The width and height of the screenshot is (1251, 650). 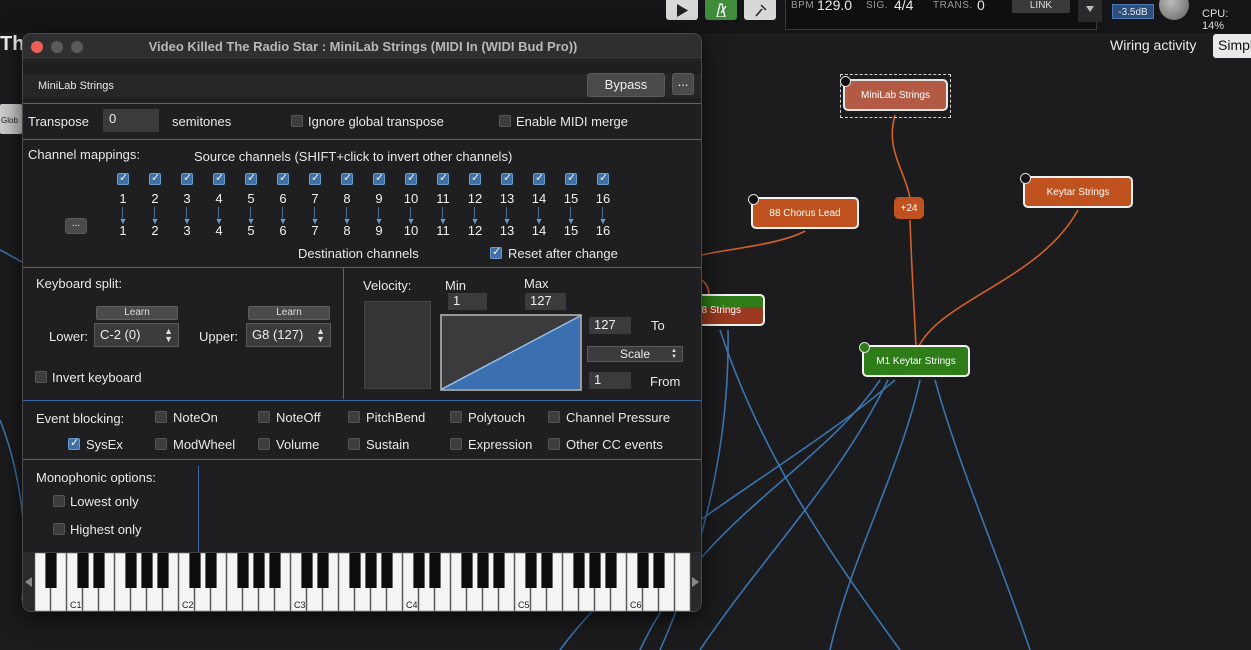 What do you see at coordinates (1232, 46) in the screenshot?
I see `view-mode-select: Simpl` at bounding box center [1232, 46].